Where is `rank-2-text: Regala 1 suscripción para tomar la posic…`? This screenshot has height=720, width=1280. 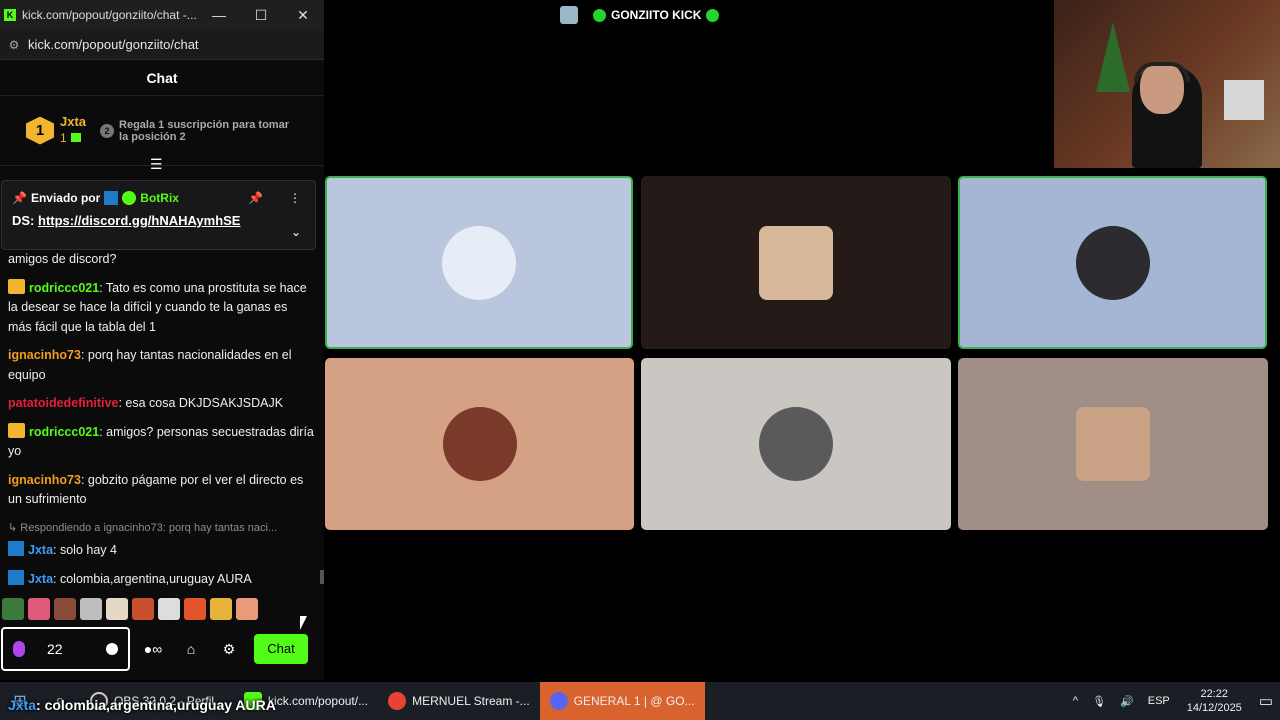 rank-2-text: Regala 1 suscripción para tomar la posic… is located at coordinates (204, 130).